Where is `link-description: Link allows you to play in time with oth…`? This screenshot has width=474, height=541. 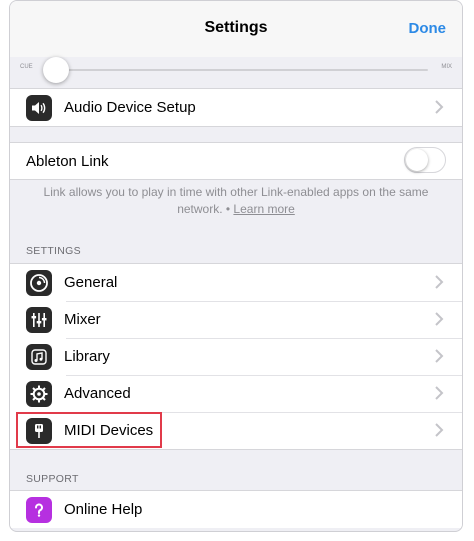
link-description: Link allows you to play in time with oth… is located at coordinates (236, 201).